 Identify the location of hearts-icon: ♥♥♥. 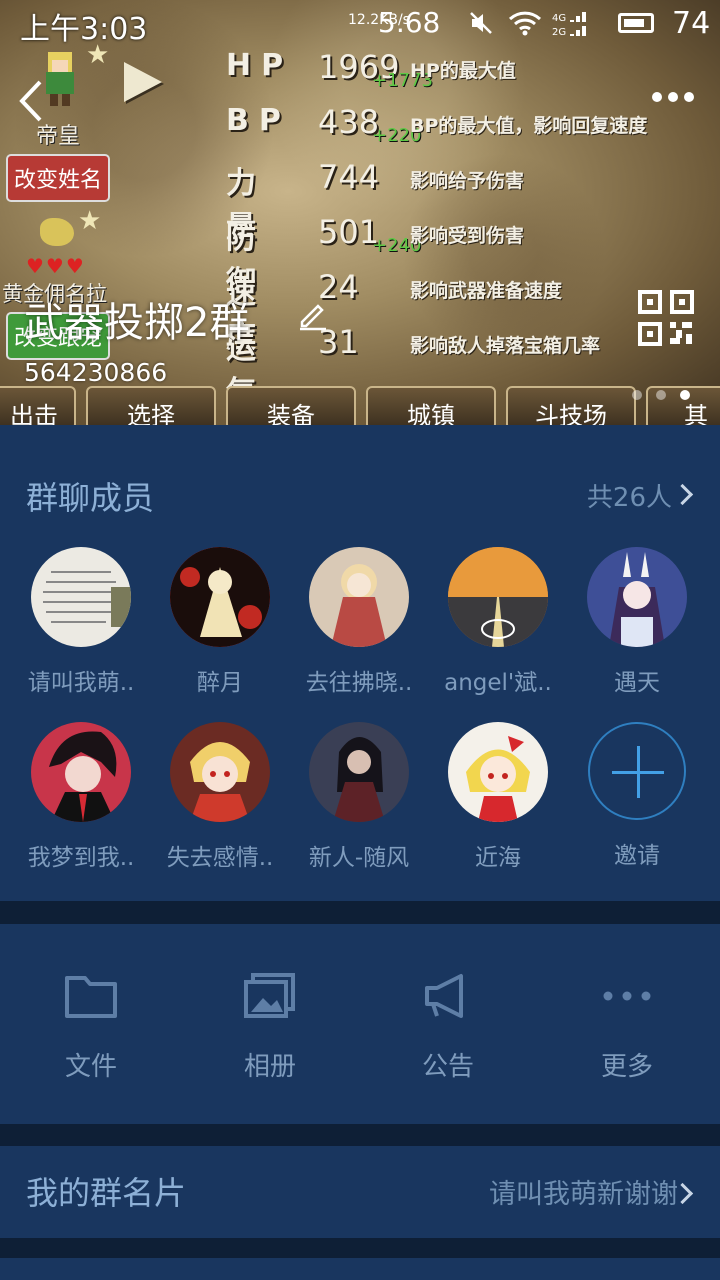
(56, 266).